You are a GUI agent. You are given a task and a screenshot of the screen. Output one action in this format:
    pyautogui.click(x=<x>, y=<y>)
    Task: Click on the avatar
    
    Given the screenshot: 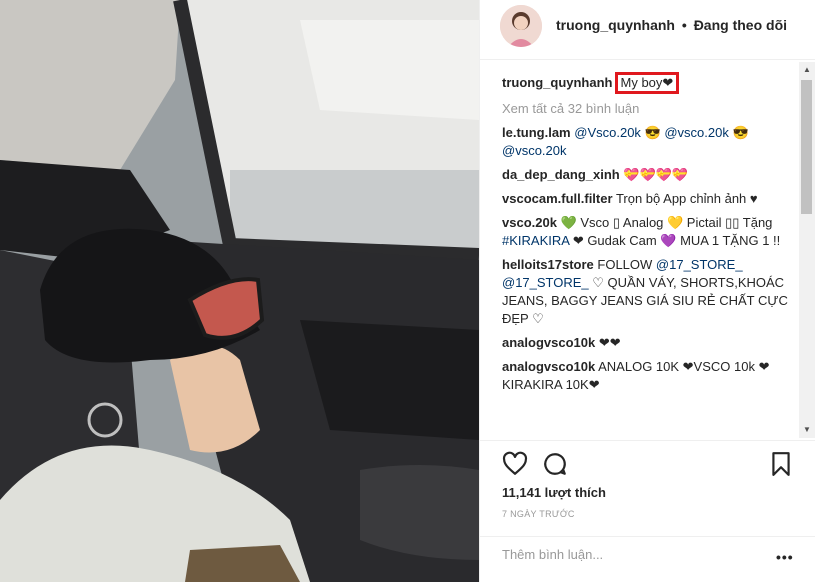 What is the action you would take?
    pyautogui.click(x=521, y=26)
    